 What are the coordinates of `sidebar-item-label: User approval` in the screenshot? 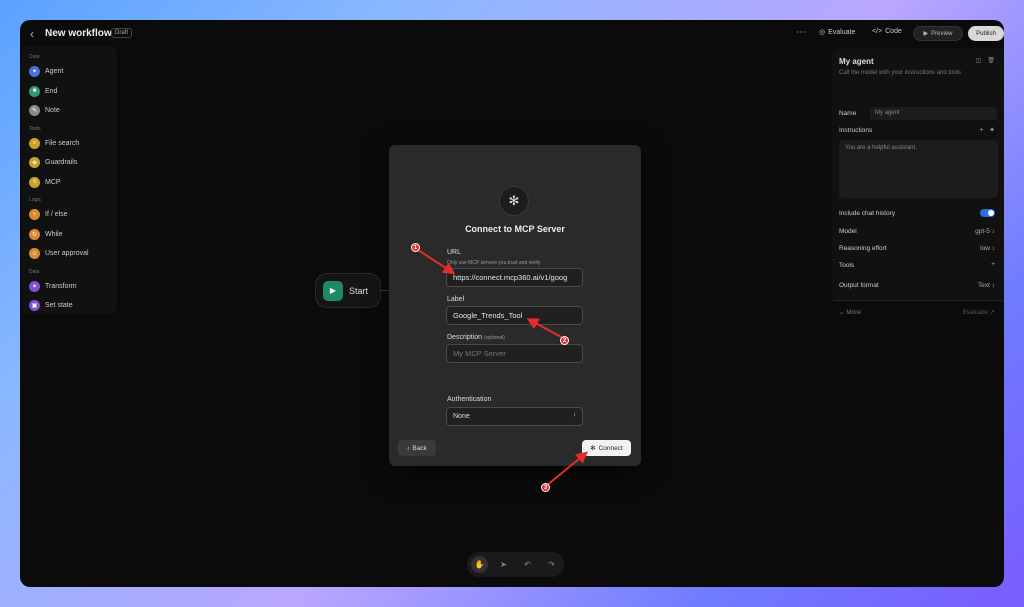 It's located at (67, 253).